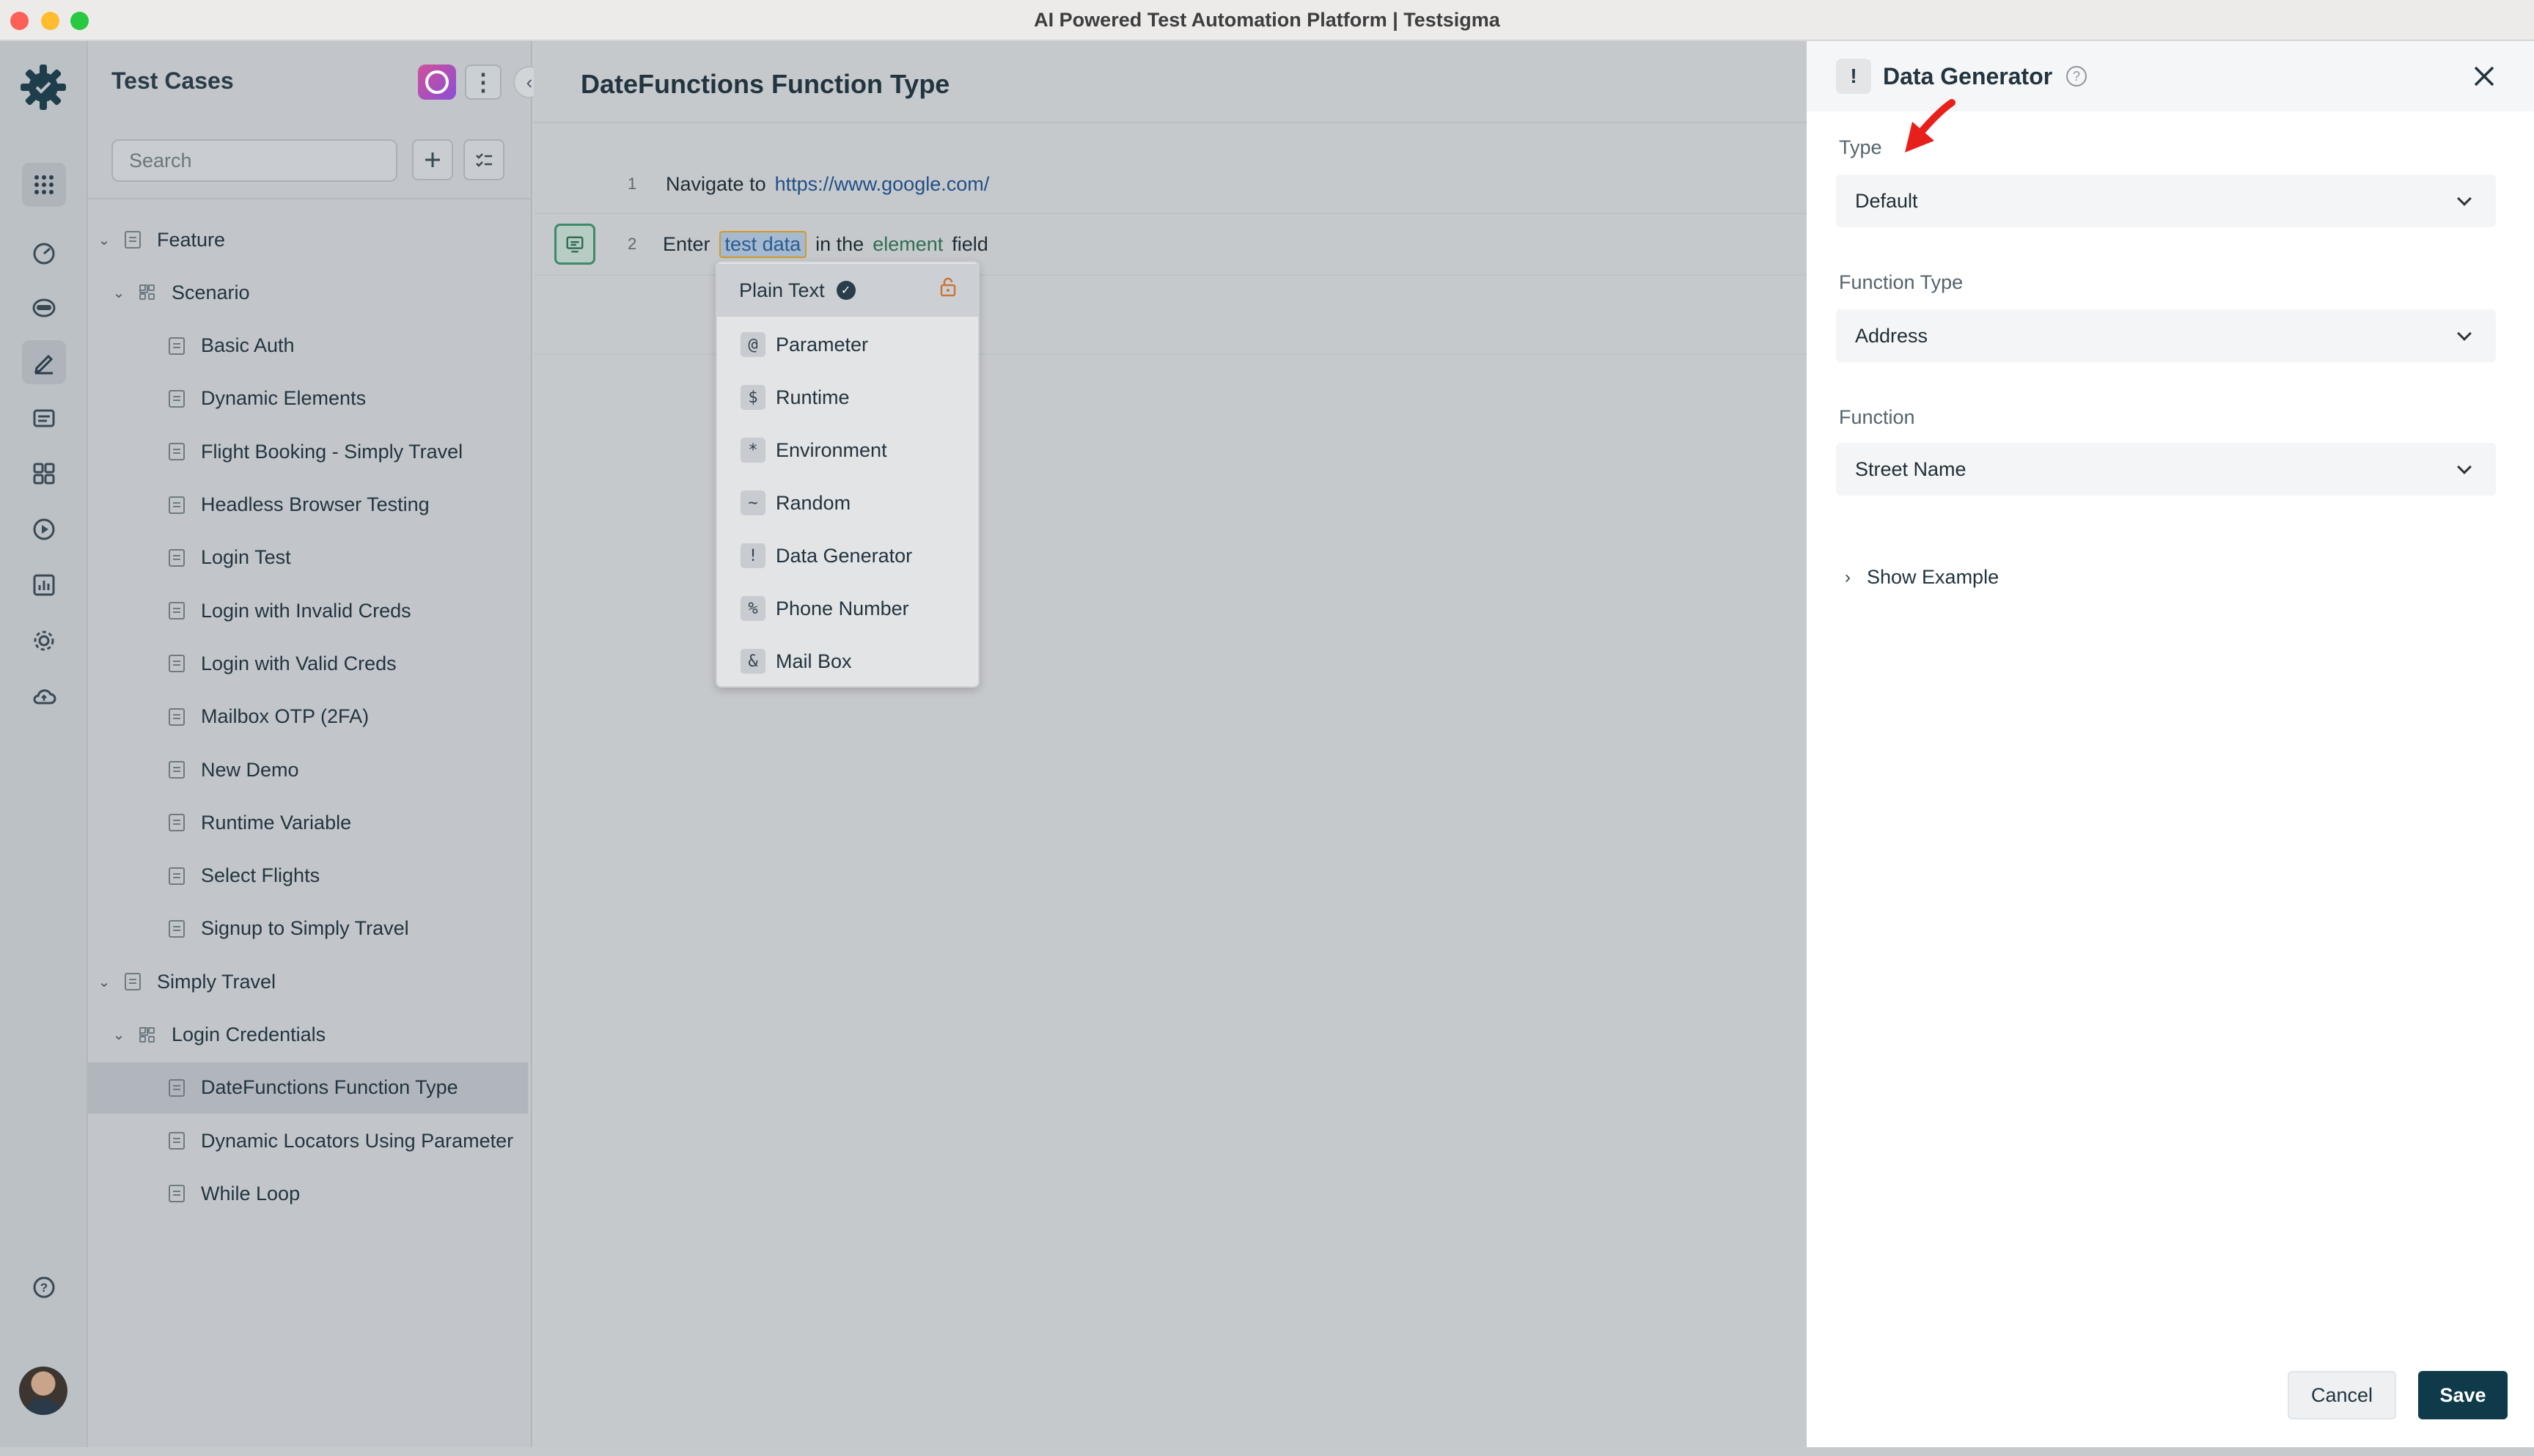  What do you see at coordinates (310, 292) in the screenshot?
I see `tree-item-scenario: ⌄ Scenario` at bounding box center [310, 292].